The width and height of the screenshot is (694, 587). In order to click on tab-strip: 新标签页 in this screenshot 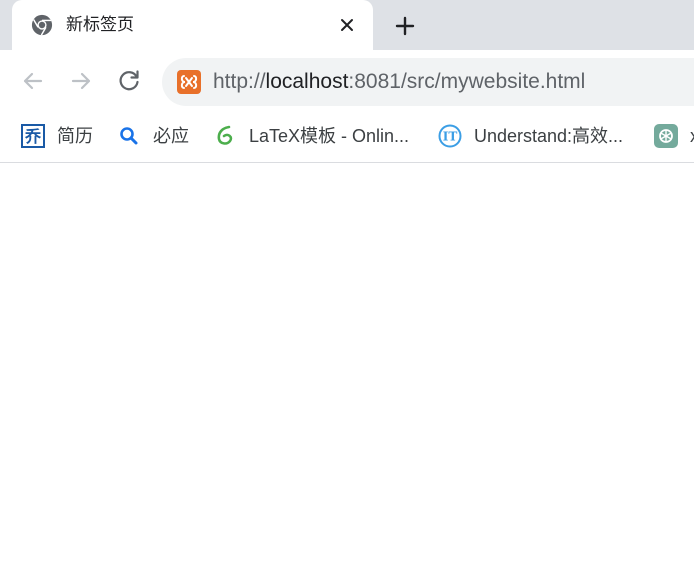, I will do `click(347, 25)`.